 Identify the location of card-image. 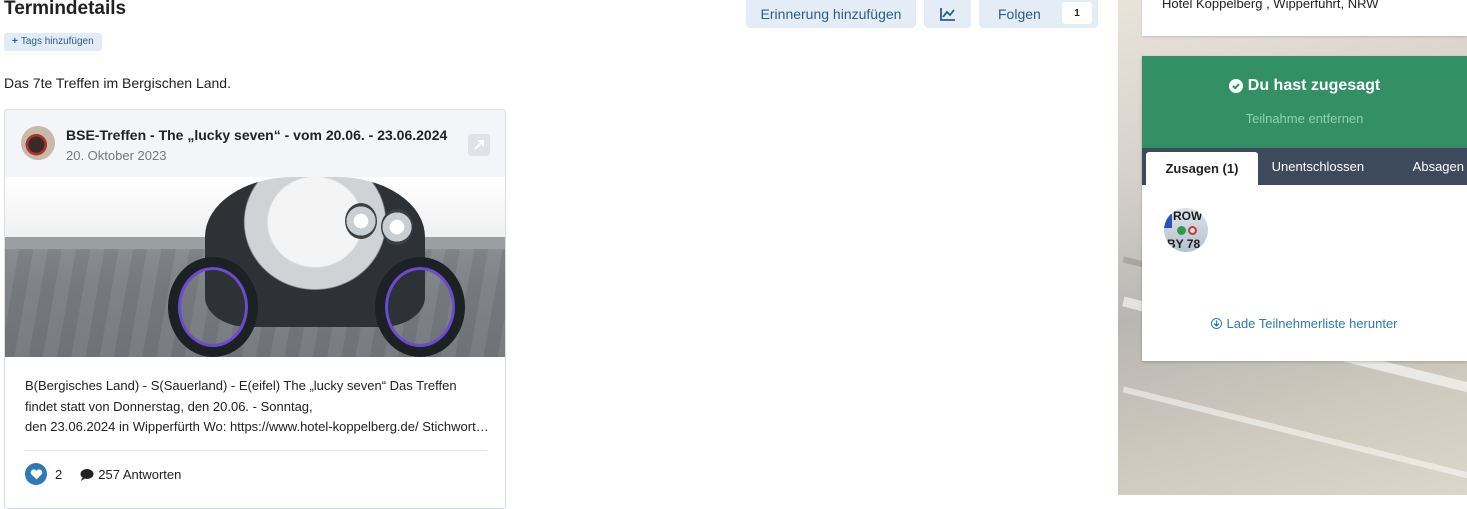
(255, 267).